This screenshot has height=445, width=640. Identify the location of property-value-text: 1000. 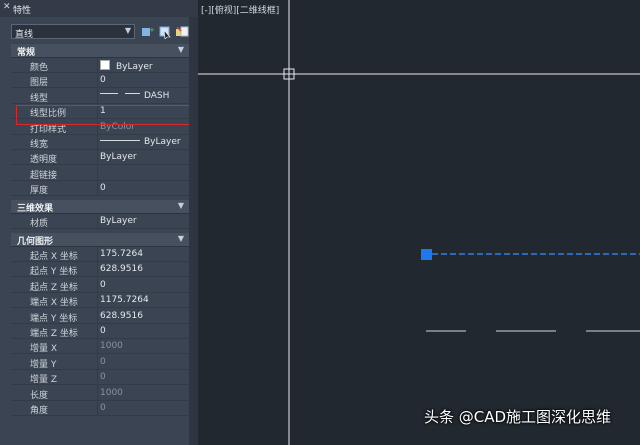
(111, 346).